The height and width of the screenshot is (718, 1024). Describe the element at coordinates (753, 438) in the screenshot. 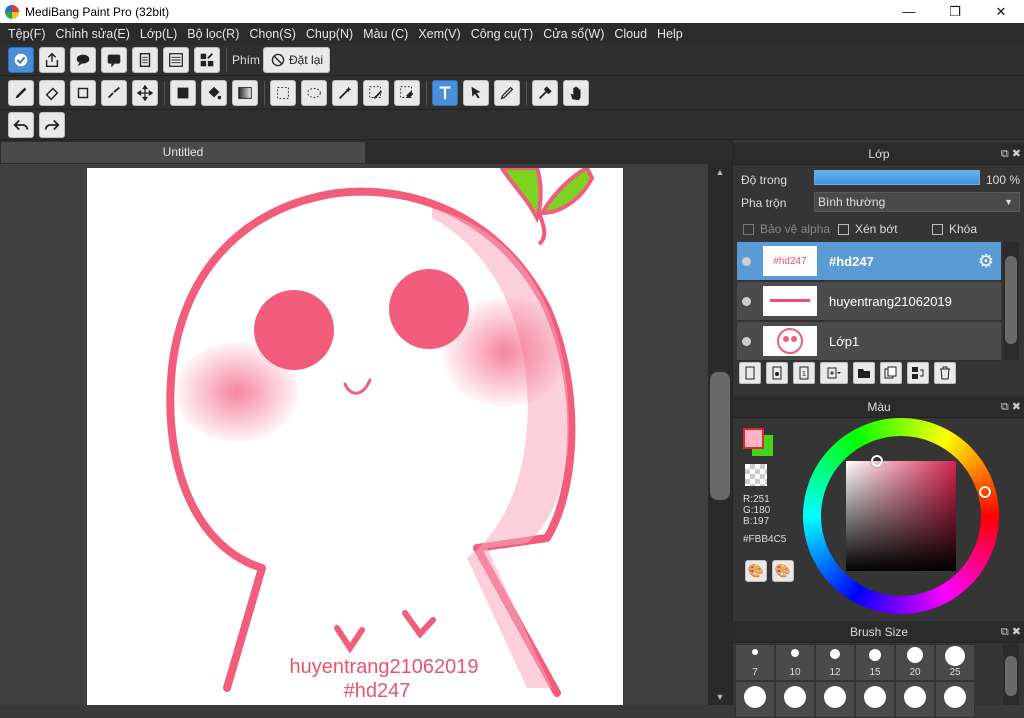

I see `foreground-color-swatch` at that location.